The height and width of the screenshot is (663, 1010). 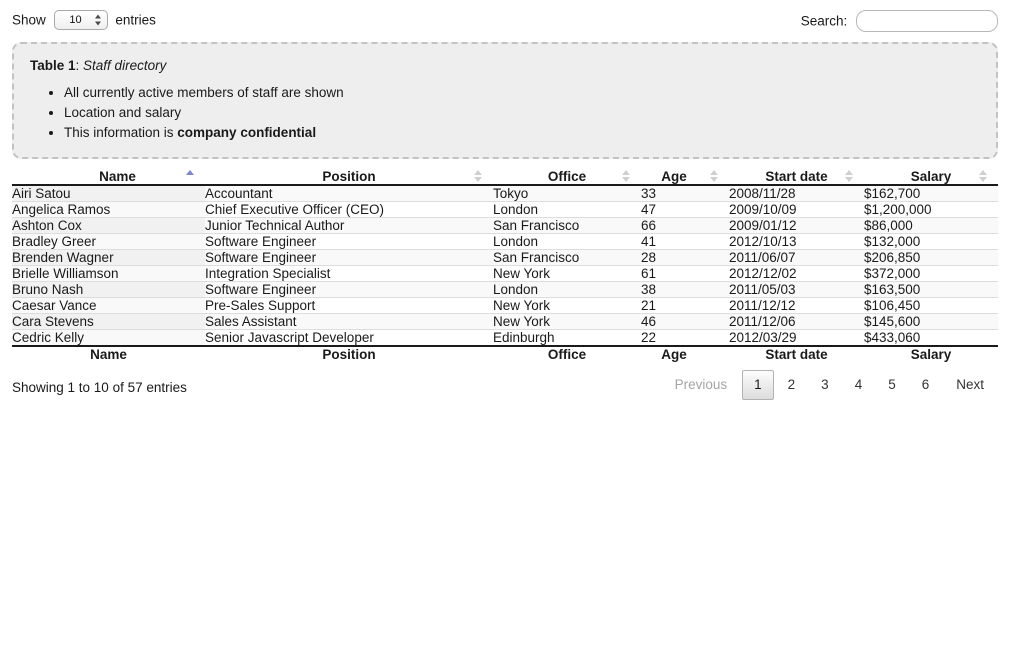 What do you see at coordinates (567, 193) in the screenshot?
I see `cell-office: Tokyo` at bounding box center [567, 193].